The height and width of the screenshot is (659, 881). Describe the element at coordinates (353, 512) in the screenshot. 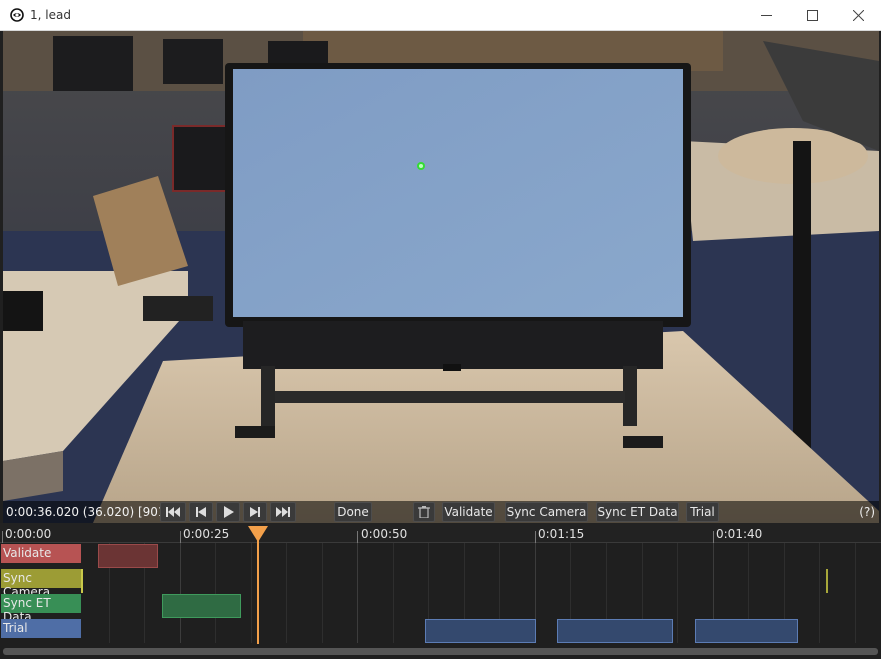

I see `done-button: Done` at that location.